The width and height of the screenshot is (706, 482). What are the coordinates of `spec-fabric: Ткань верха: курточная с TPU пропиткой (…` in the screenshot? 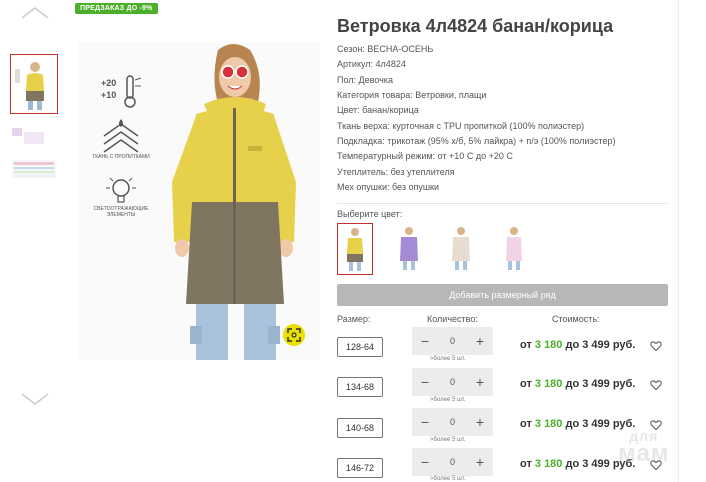 It's located at (461, 126).